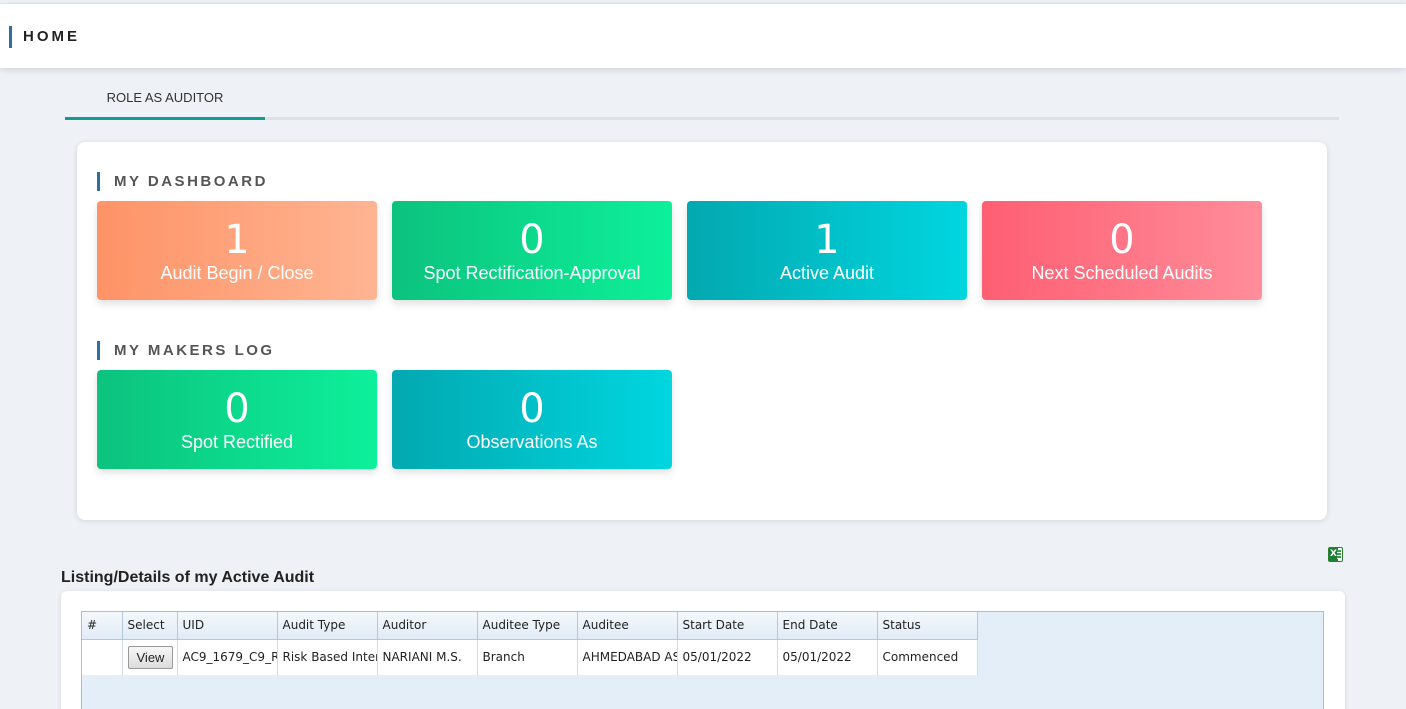 This screenshot has width=1406, height=709. What do you see at coordinates (10, 37) in the screenshot?
I see `header-accent-bar` at bounding box center [10, 37].